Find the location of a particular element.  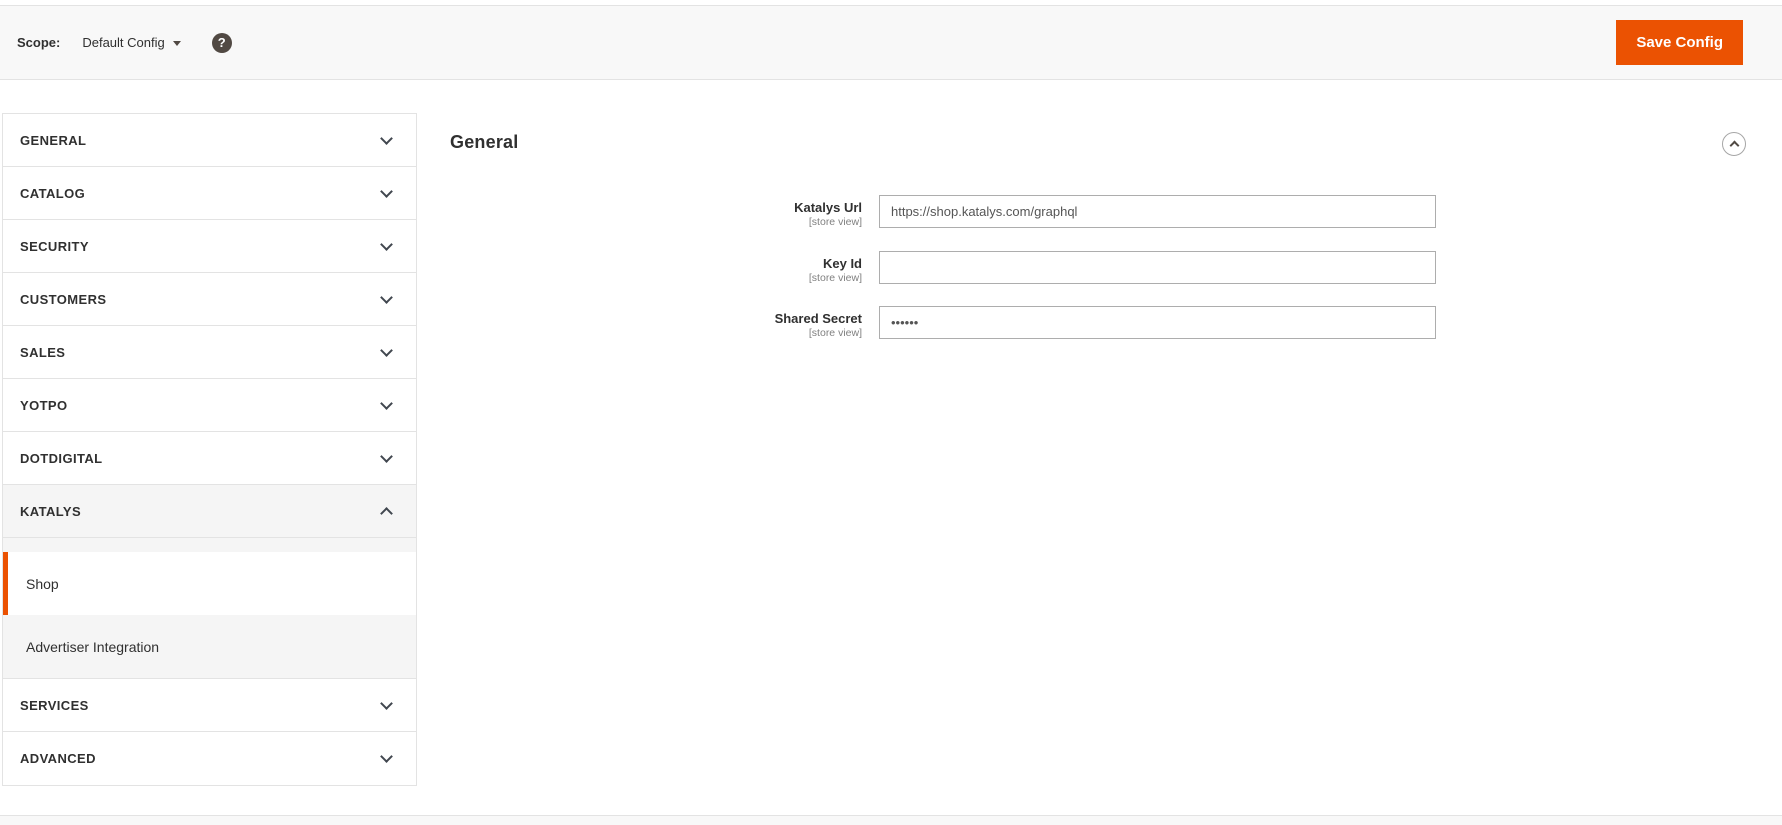

field-row-shared-secret: Shared Secret [store view] is located at coordinates (891, 326).